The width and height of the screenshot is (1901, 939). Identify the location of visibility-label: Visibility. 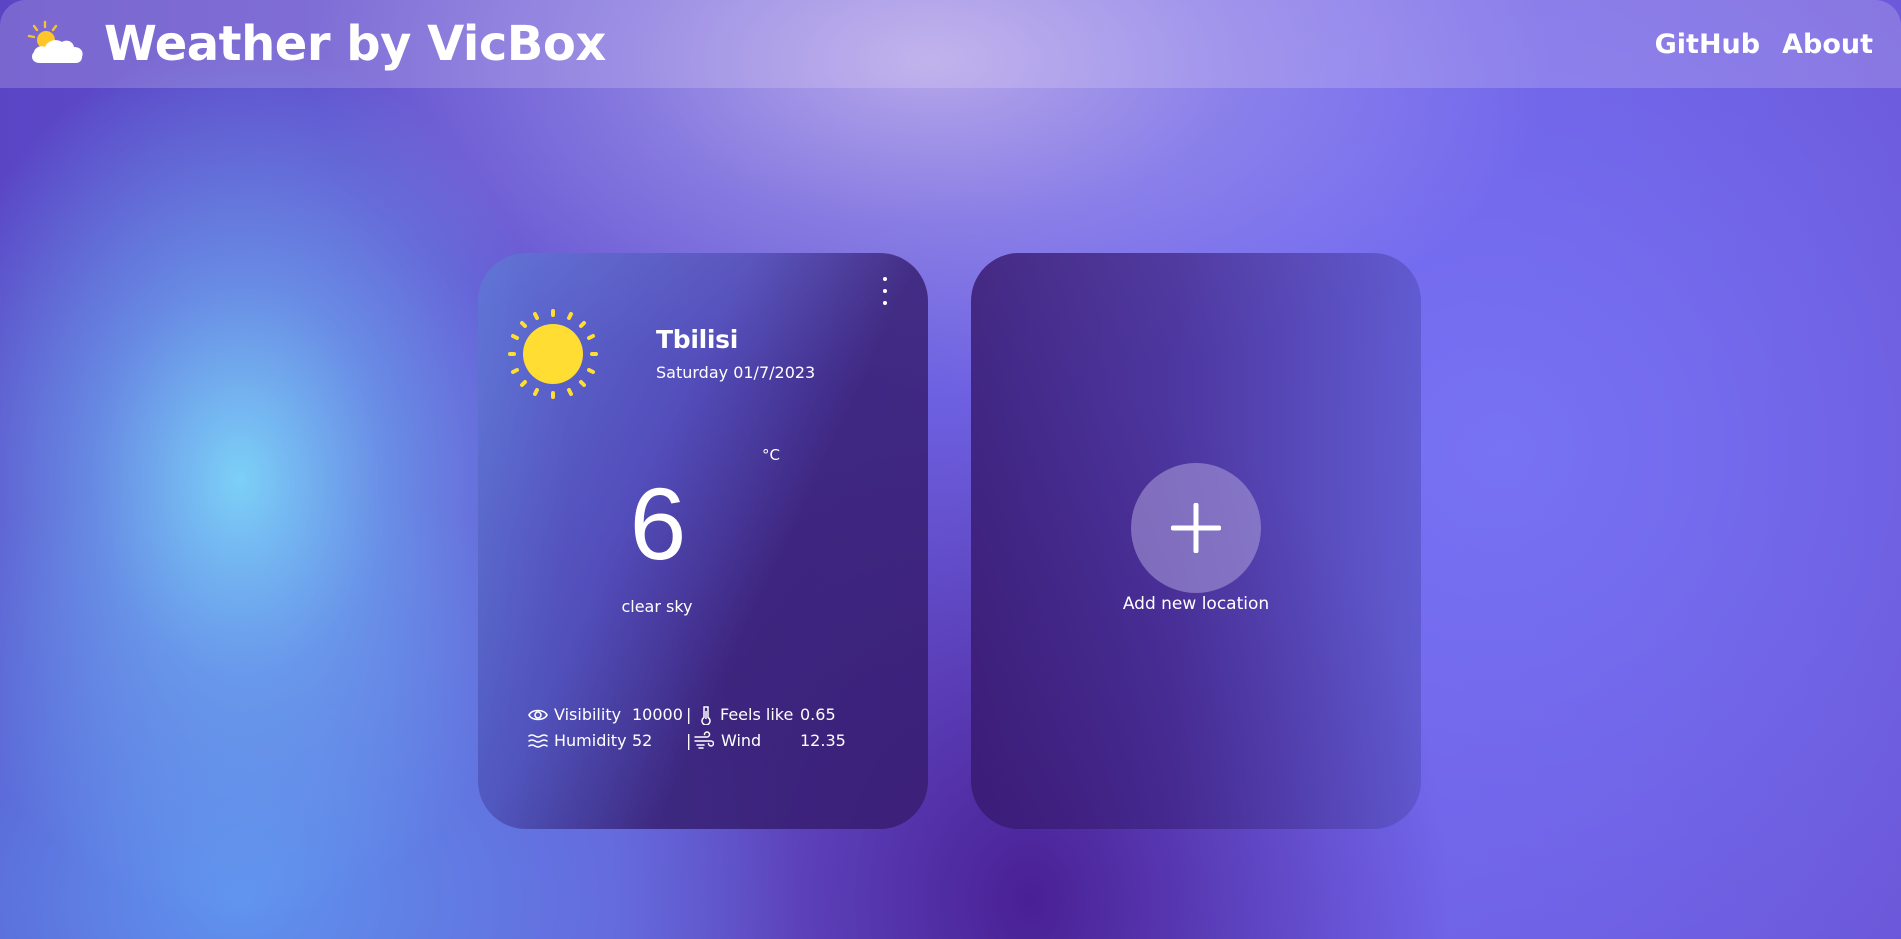
(588, 714).